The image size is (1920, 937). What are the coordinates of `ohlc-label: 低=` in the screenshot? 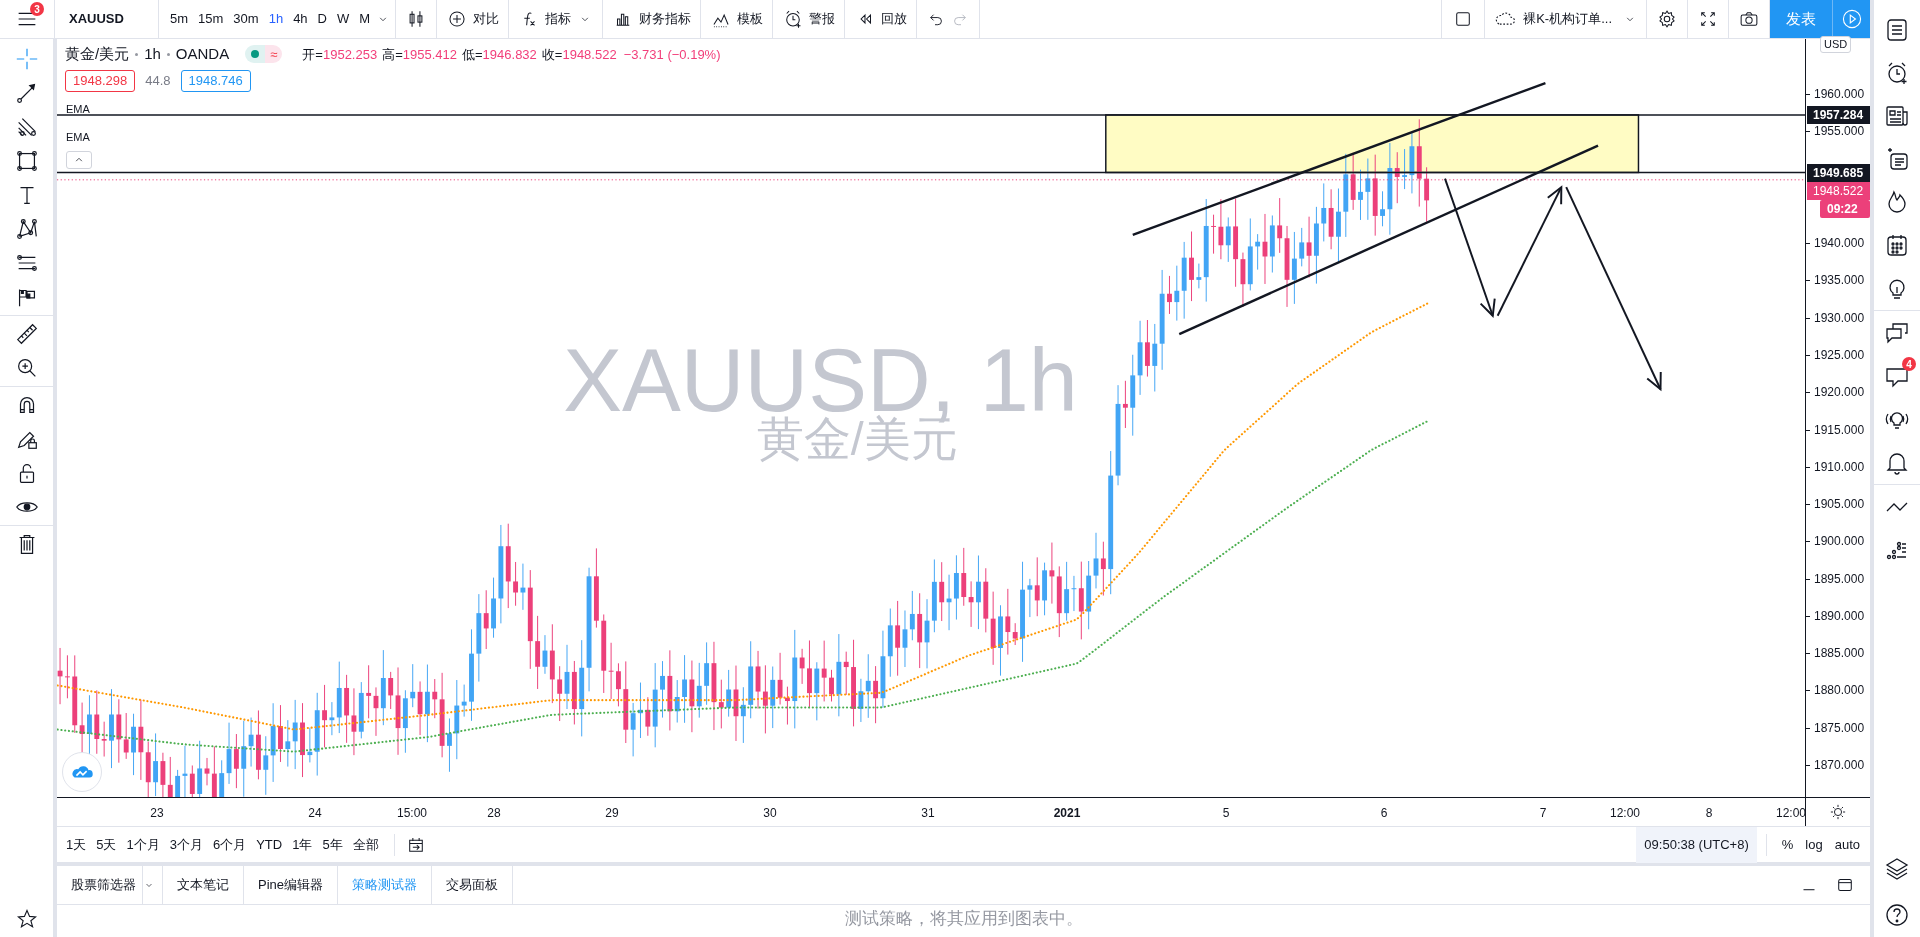 It's located at (472, 54).